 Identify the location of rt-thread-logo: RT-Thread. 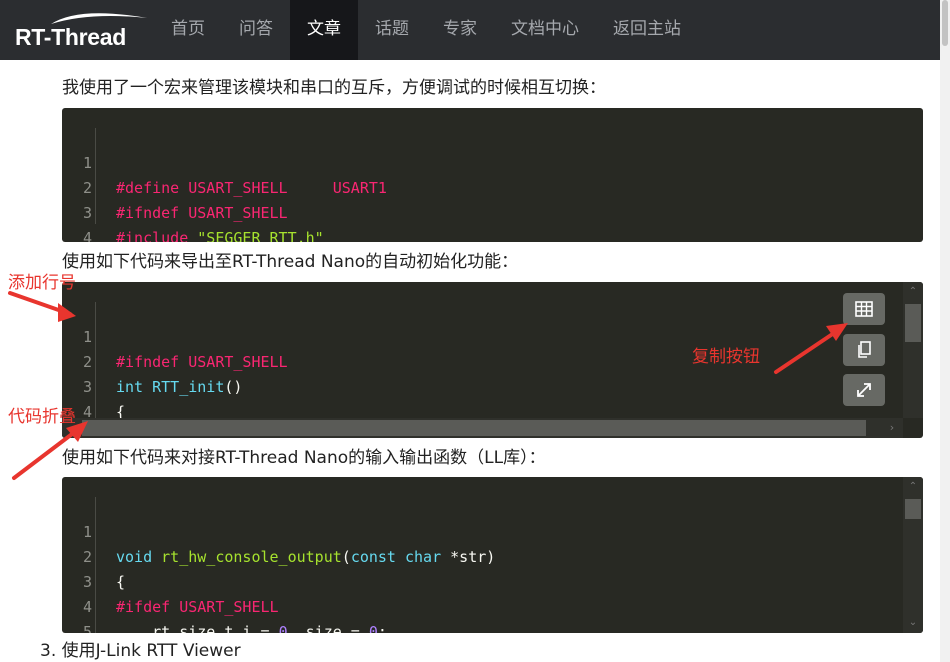
(83, 30).